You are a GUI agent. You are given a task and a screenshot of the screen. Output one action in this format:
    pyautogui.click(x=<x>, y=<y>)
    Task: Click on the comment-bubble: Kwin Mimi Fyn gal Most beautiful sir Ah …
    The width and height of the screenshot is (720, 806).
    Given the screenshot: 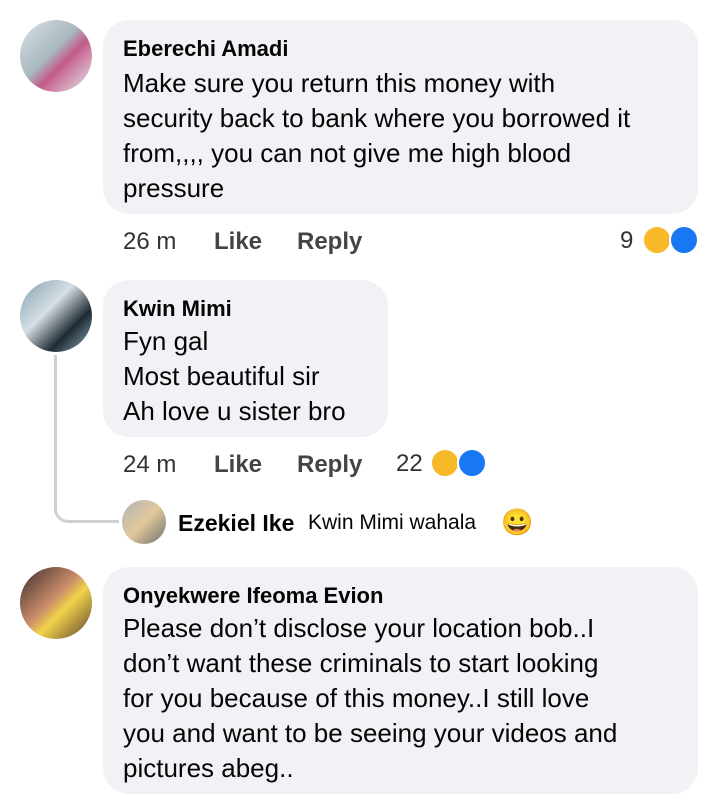 What is the action you would take?
    pyautogui.click(x=245, y=358)
    